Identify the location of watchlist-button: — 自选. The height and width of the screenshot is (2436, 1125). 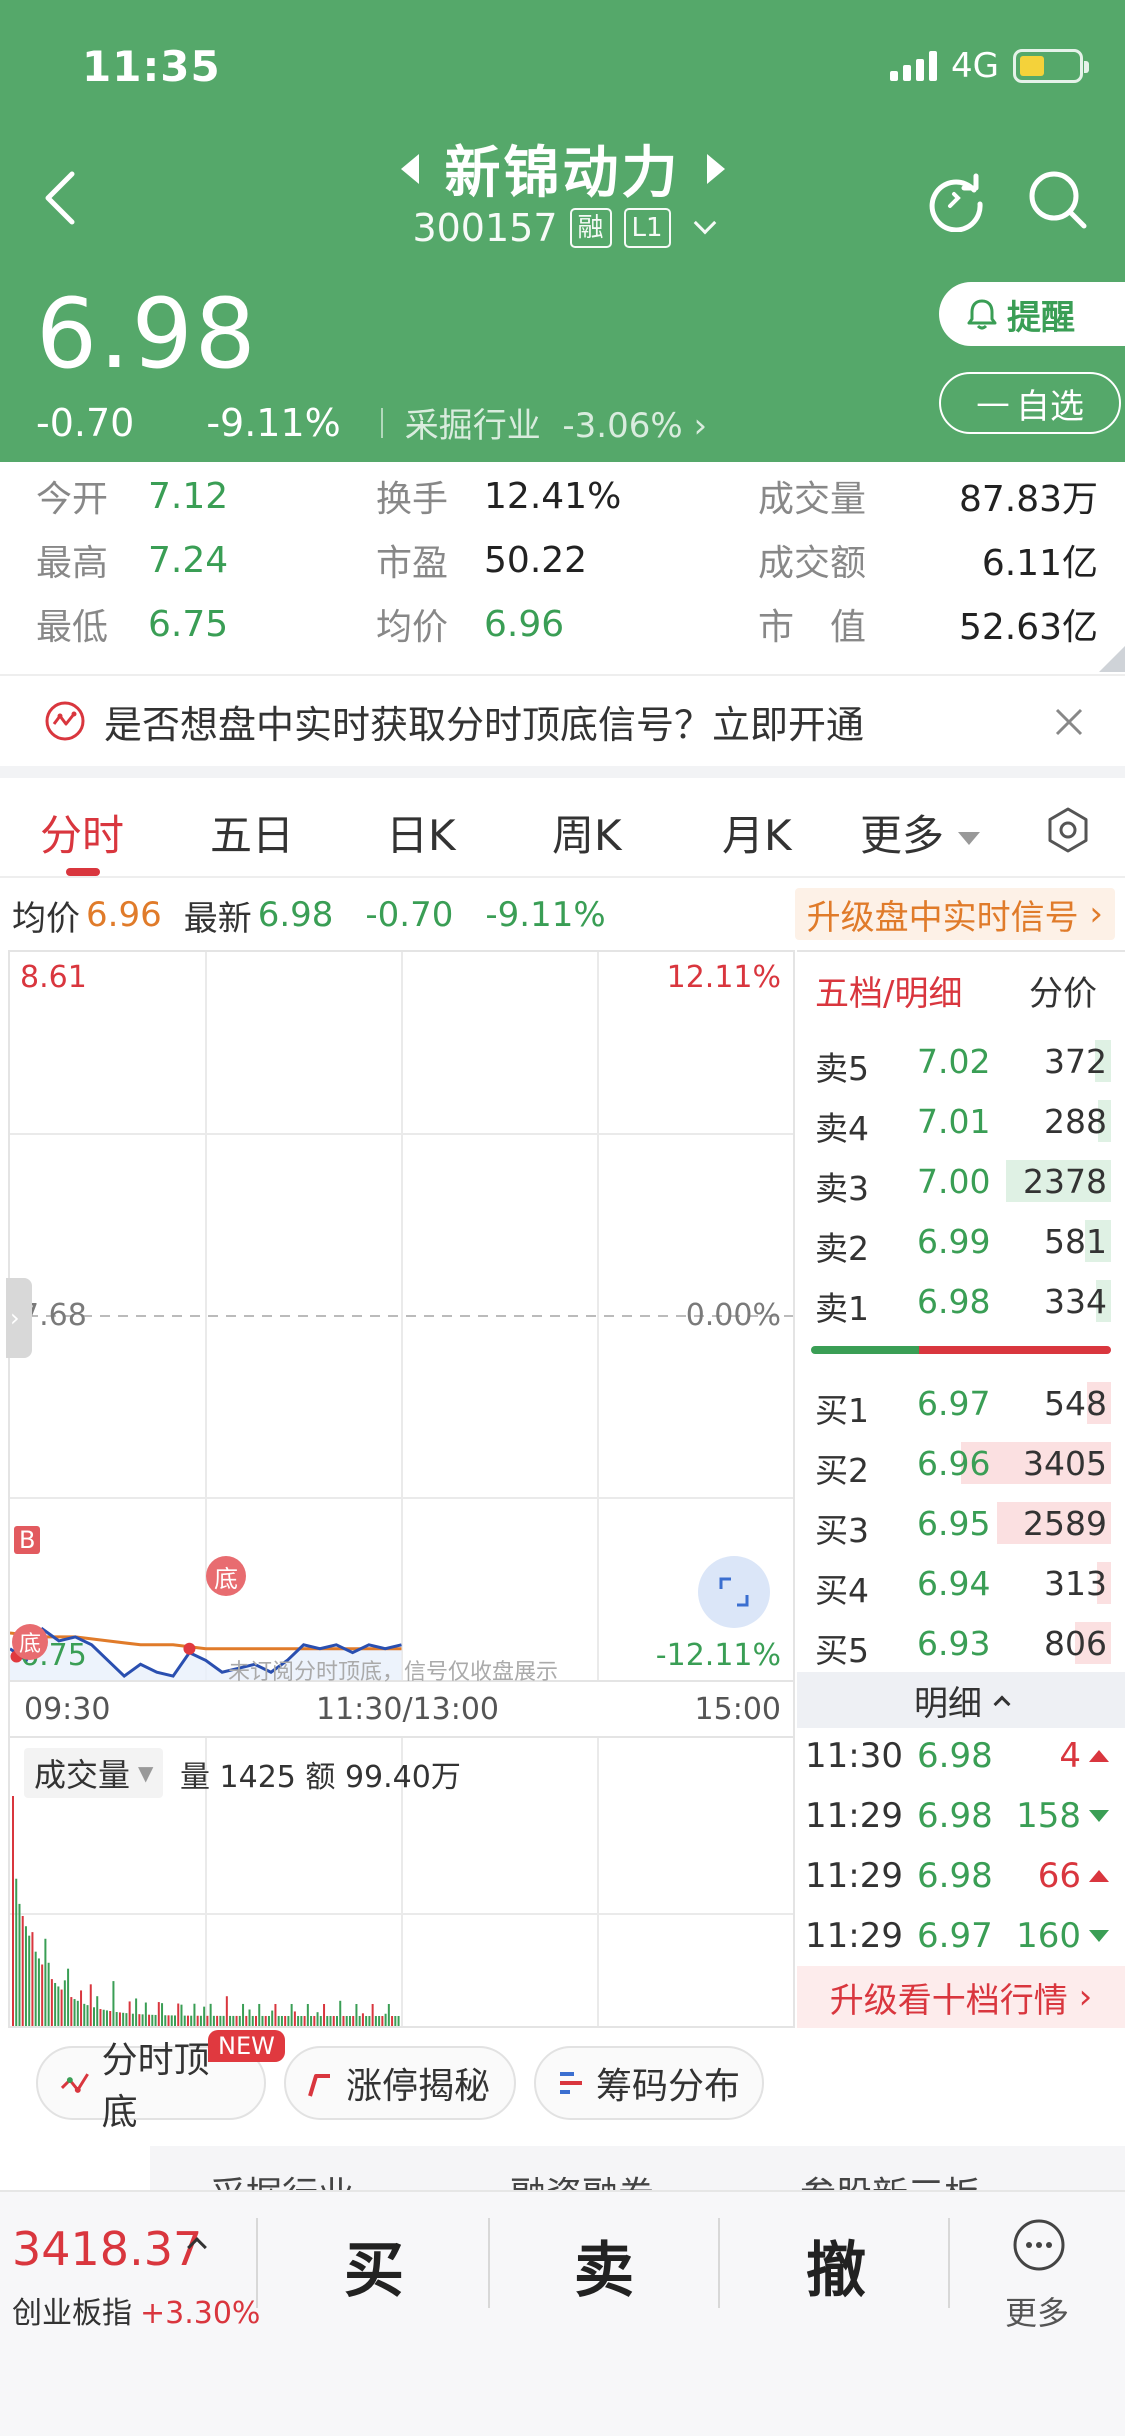
(1030, 403).